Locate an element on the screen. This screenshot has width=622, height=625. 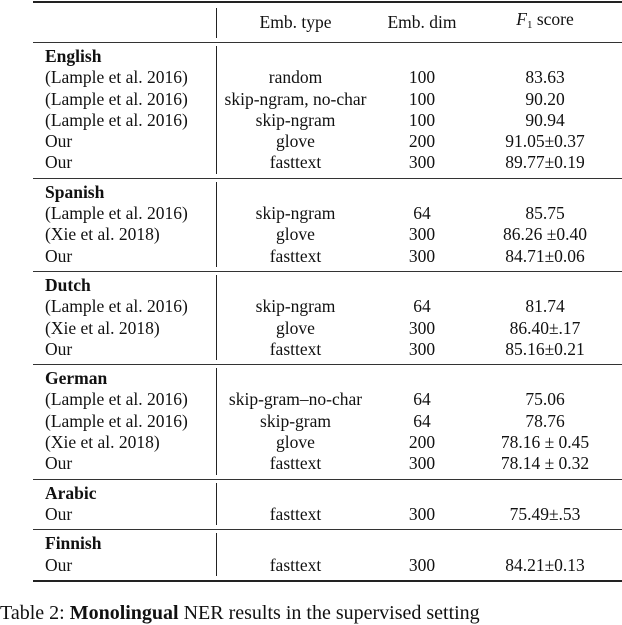
f1-score-cell: 91.05±0.37 is located at coordinates (545, 141).